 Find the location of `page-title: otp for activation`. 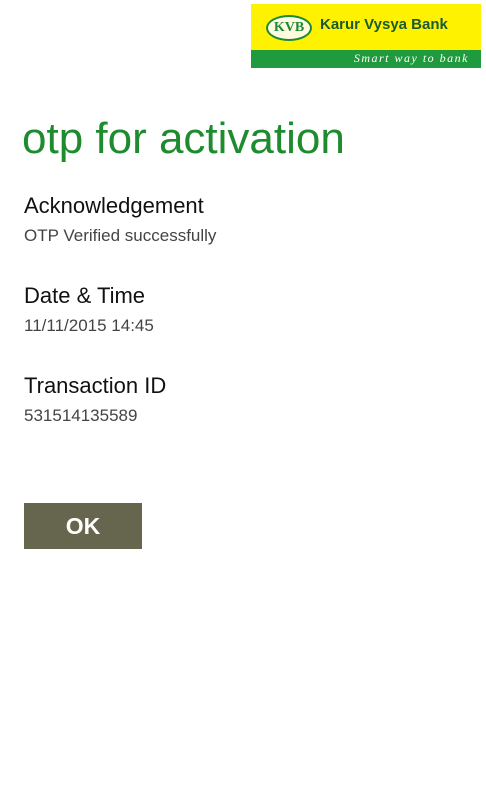

page-title: otp for activation is located at coordinates (183, 138).